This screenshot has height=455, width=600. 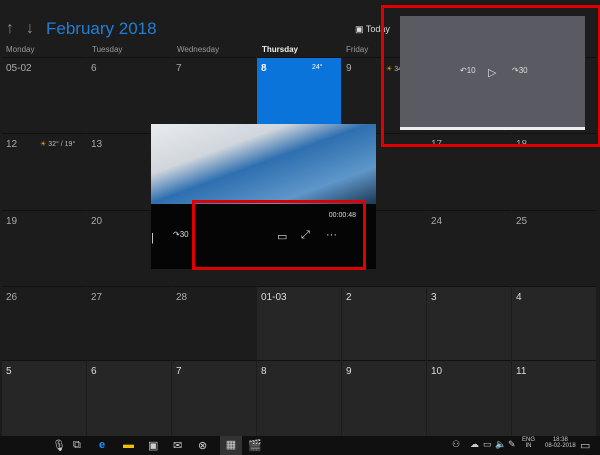 I want to click on day-number: 19, so click(x=12, y=221).